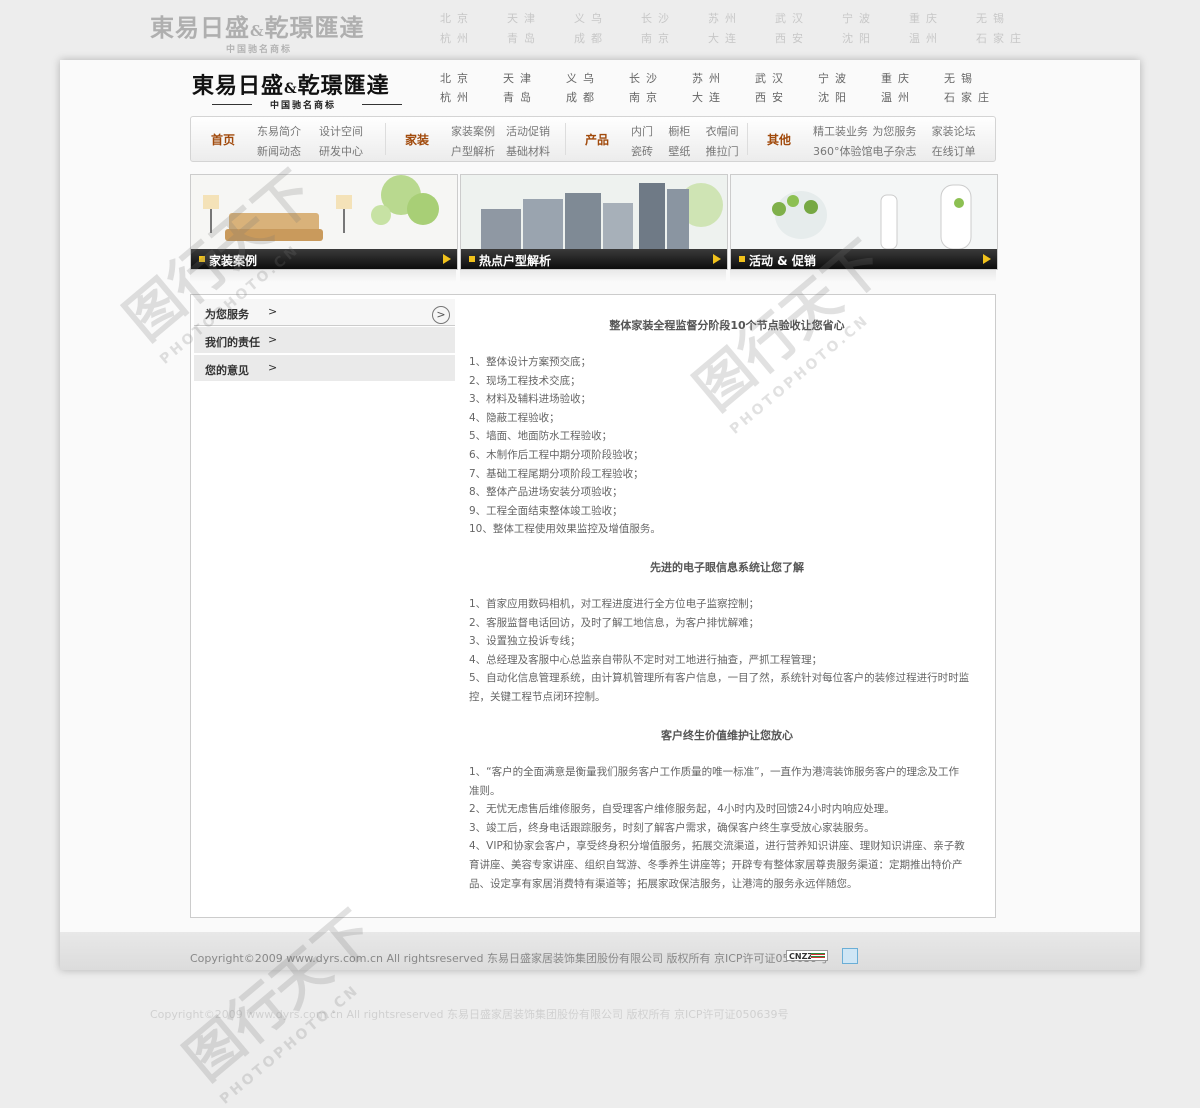  Describe the element at coordinates (807, 955) in the screenshot. I see `cnzz-badge: CNZZ` at that location.